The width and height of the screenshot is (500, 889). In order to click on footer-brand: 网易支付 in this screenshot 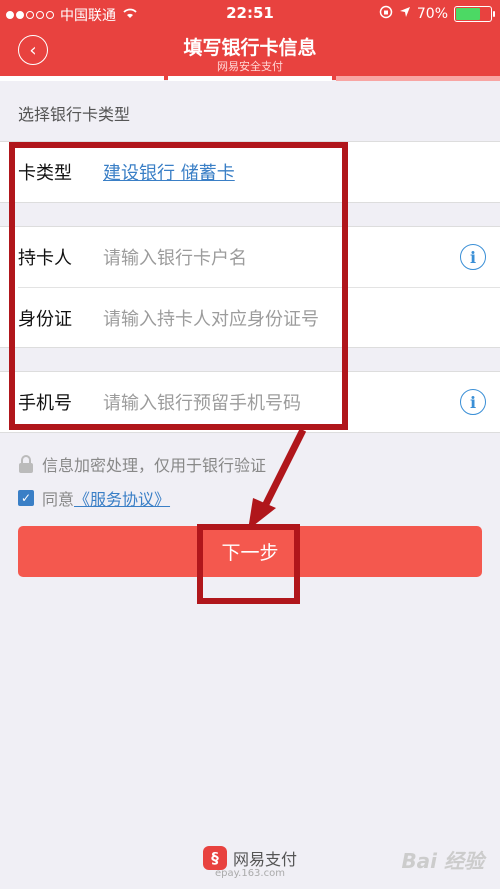, I will do `click(264, 859)`.